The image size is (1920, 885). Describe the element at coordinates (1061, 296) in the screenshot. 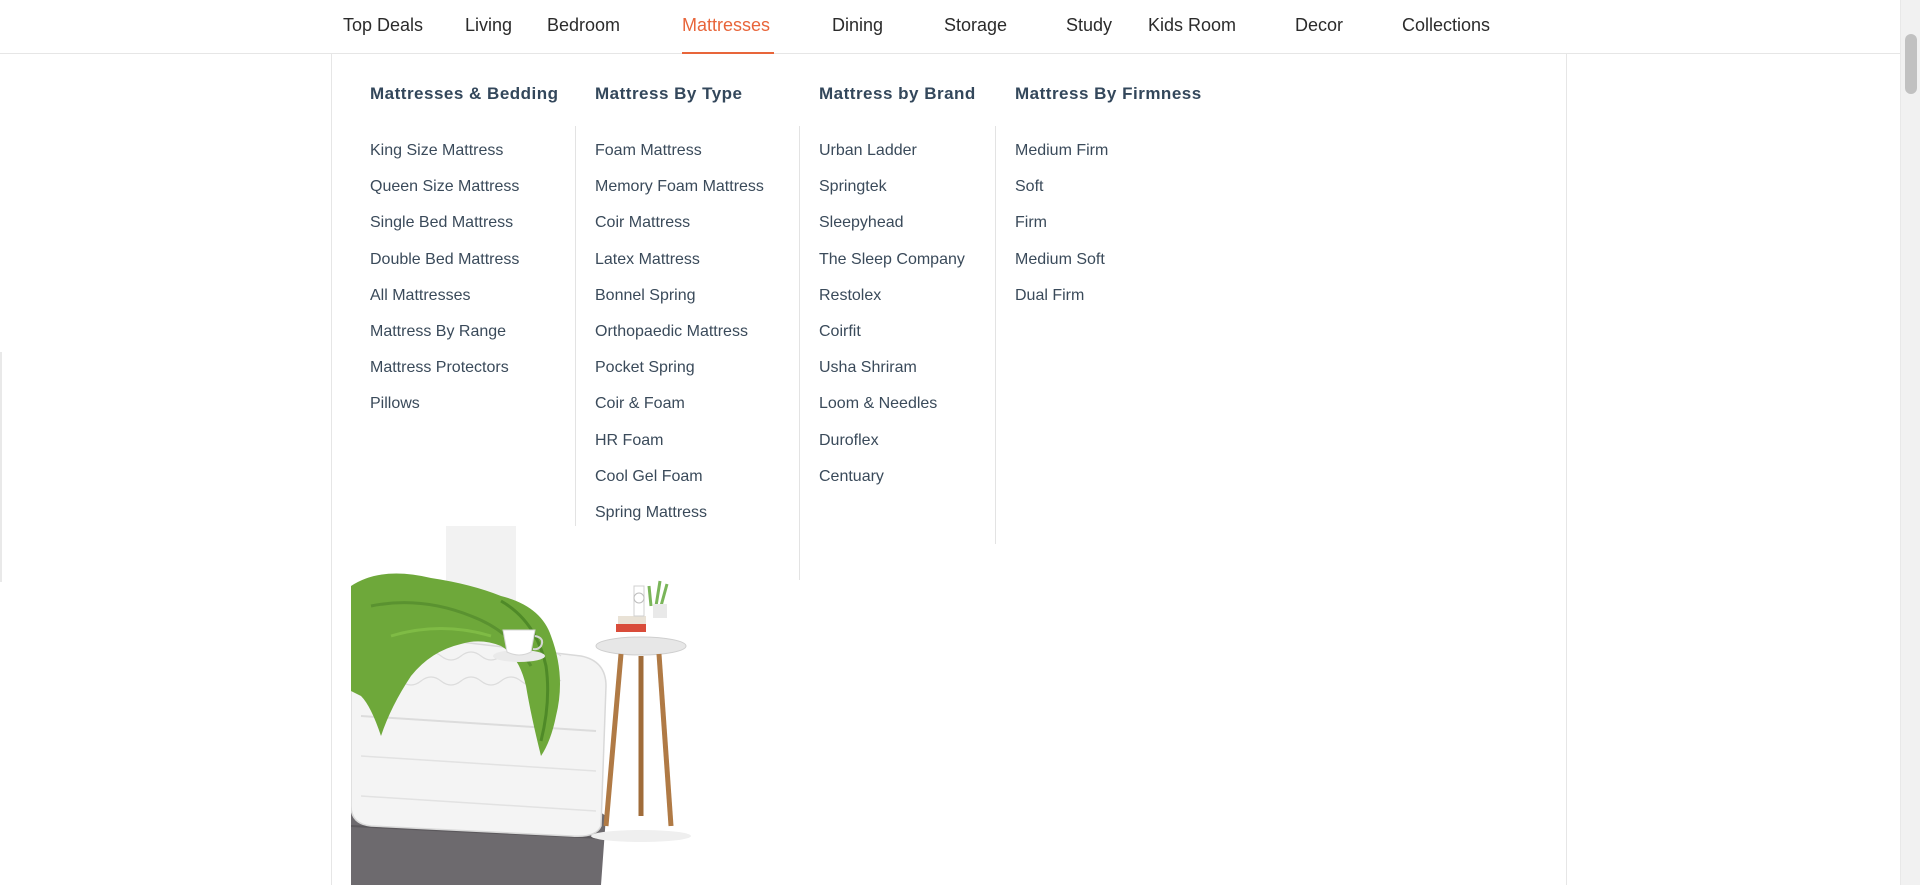

I see `menu-link: Dual Firm` at that location.